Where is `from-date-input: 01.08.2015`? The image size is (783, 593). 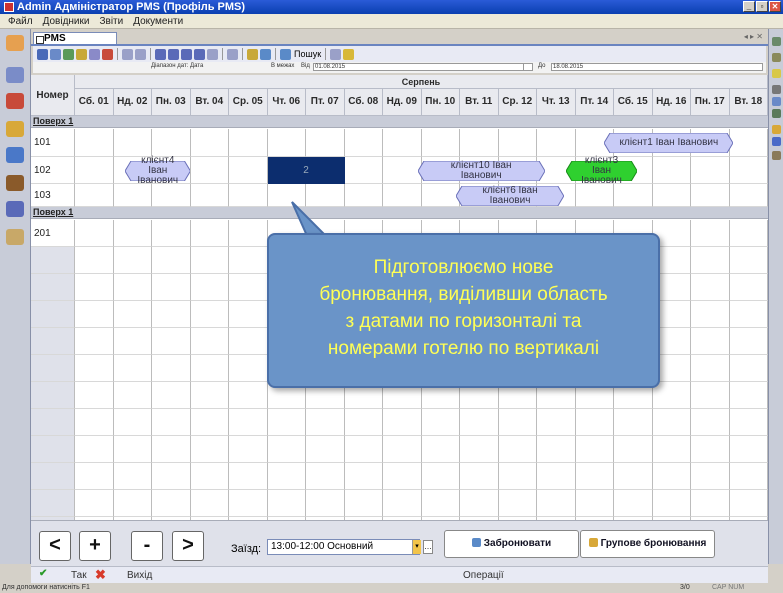
from-date-input: 01.08.2015 is located at coordinates (423, 67).